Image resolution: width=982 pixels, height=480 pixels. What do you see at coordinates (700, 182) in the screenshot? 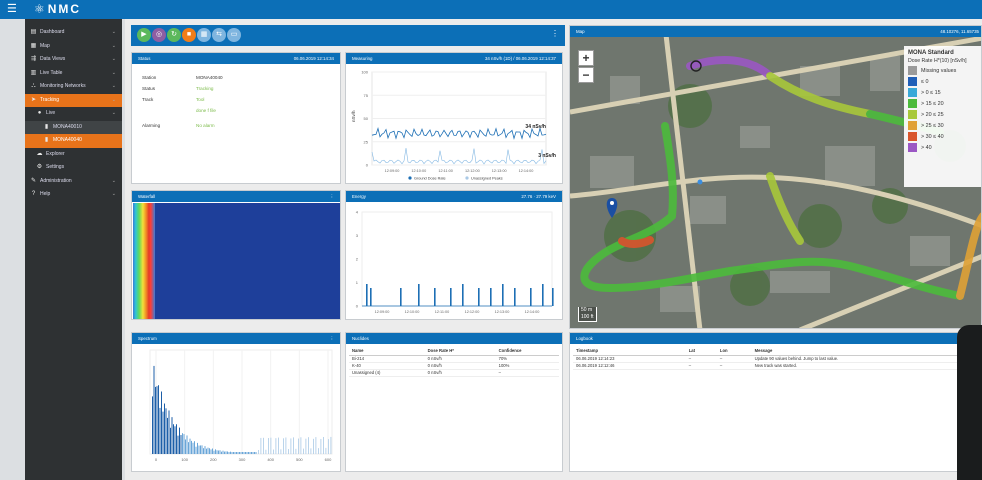
I see `map-position-dot` at bounding box center [700, 182].